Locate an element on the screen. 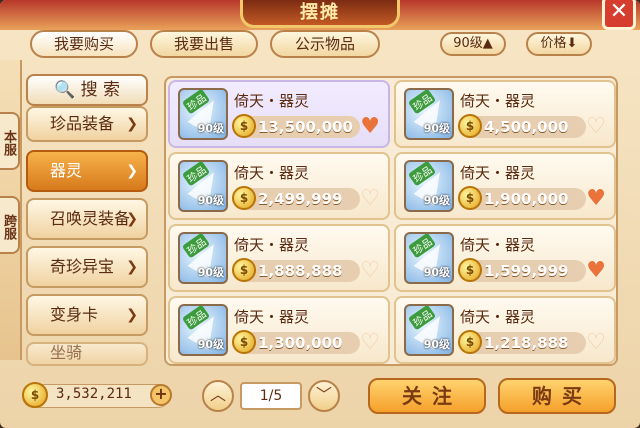  add-money-button: + is located at coordinates (161, 395).